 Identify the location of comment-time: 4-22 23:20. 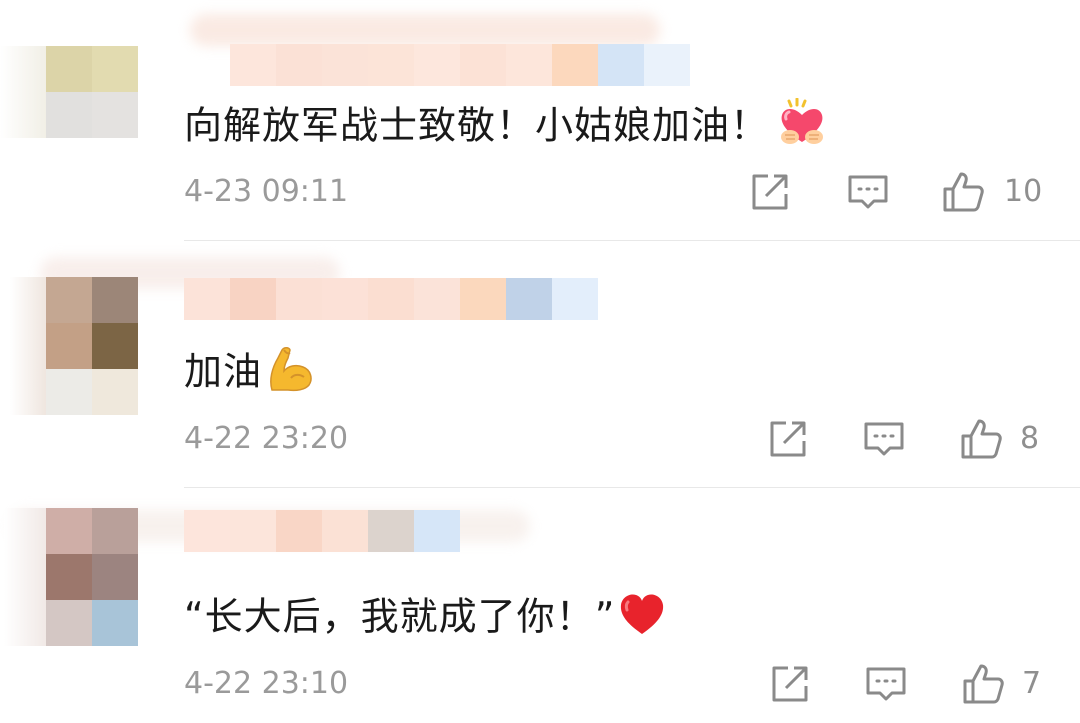
(266, 438).